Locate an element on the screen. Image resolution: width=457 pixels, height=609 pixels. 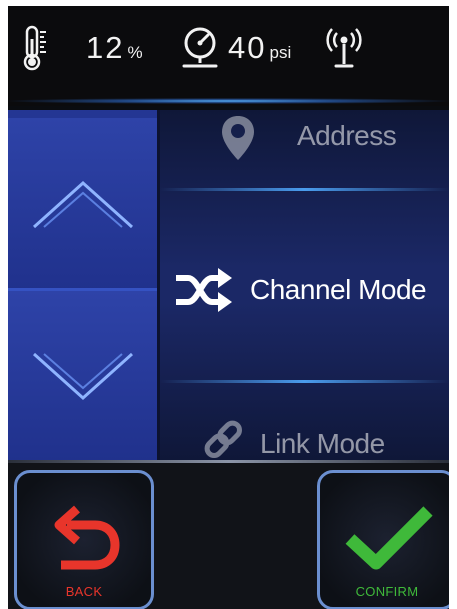
pressure-readout: 40 psi is located at coordinates (259, 48).